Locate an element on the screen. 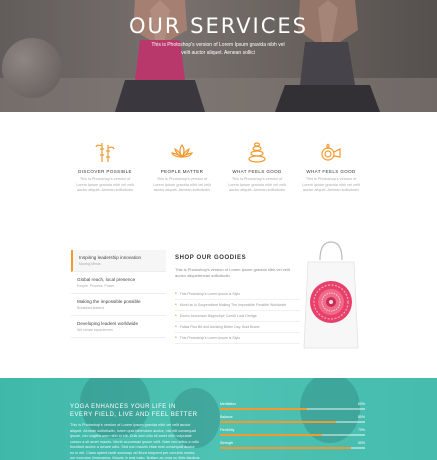 The image size is (437, 460). skill-name: Strength is located at coordinates (227, 443).